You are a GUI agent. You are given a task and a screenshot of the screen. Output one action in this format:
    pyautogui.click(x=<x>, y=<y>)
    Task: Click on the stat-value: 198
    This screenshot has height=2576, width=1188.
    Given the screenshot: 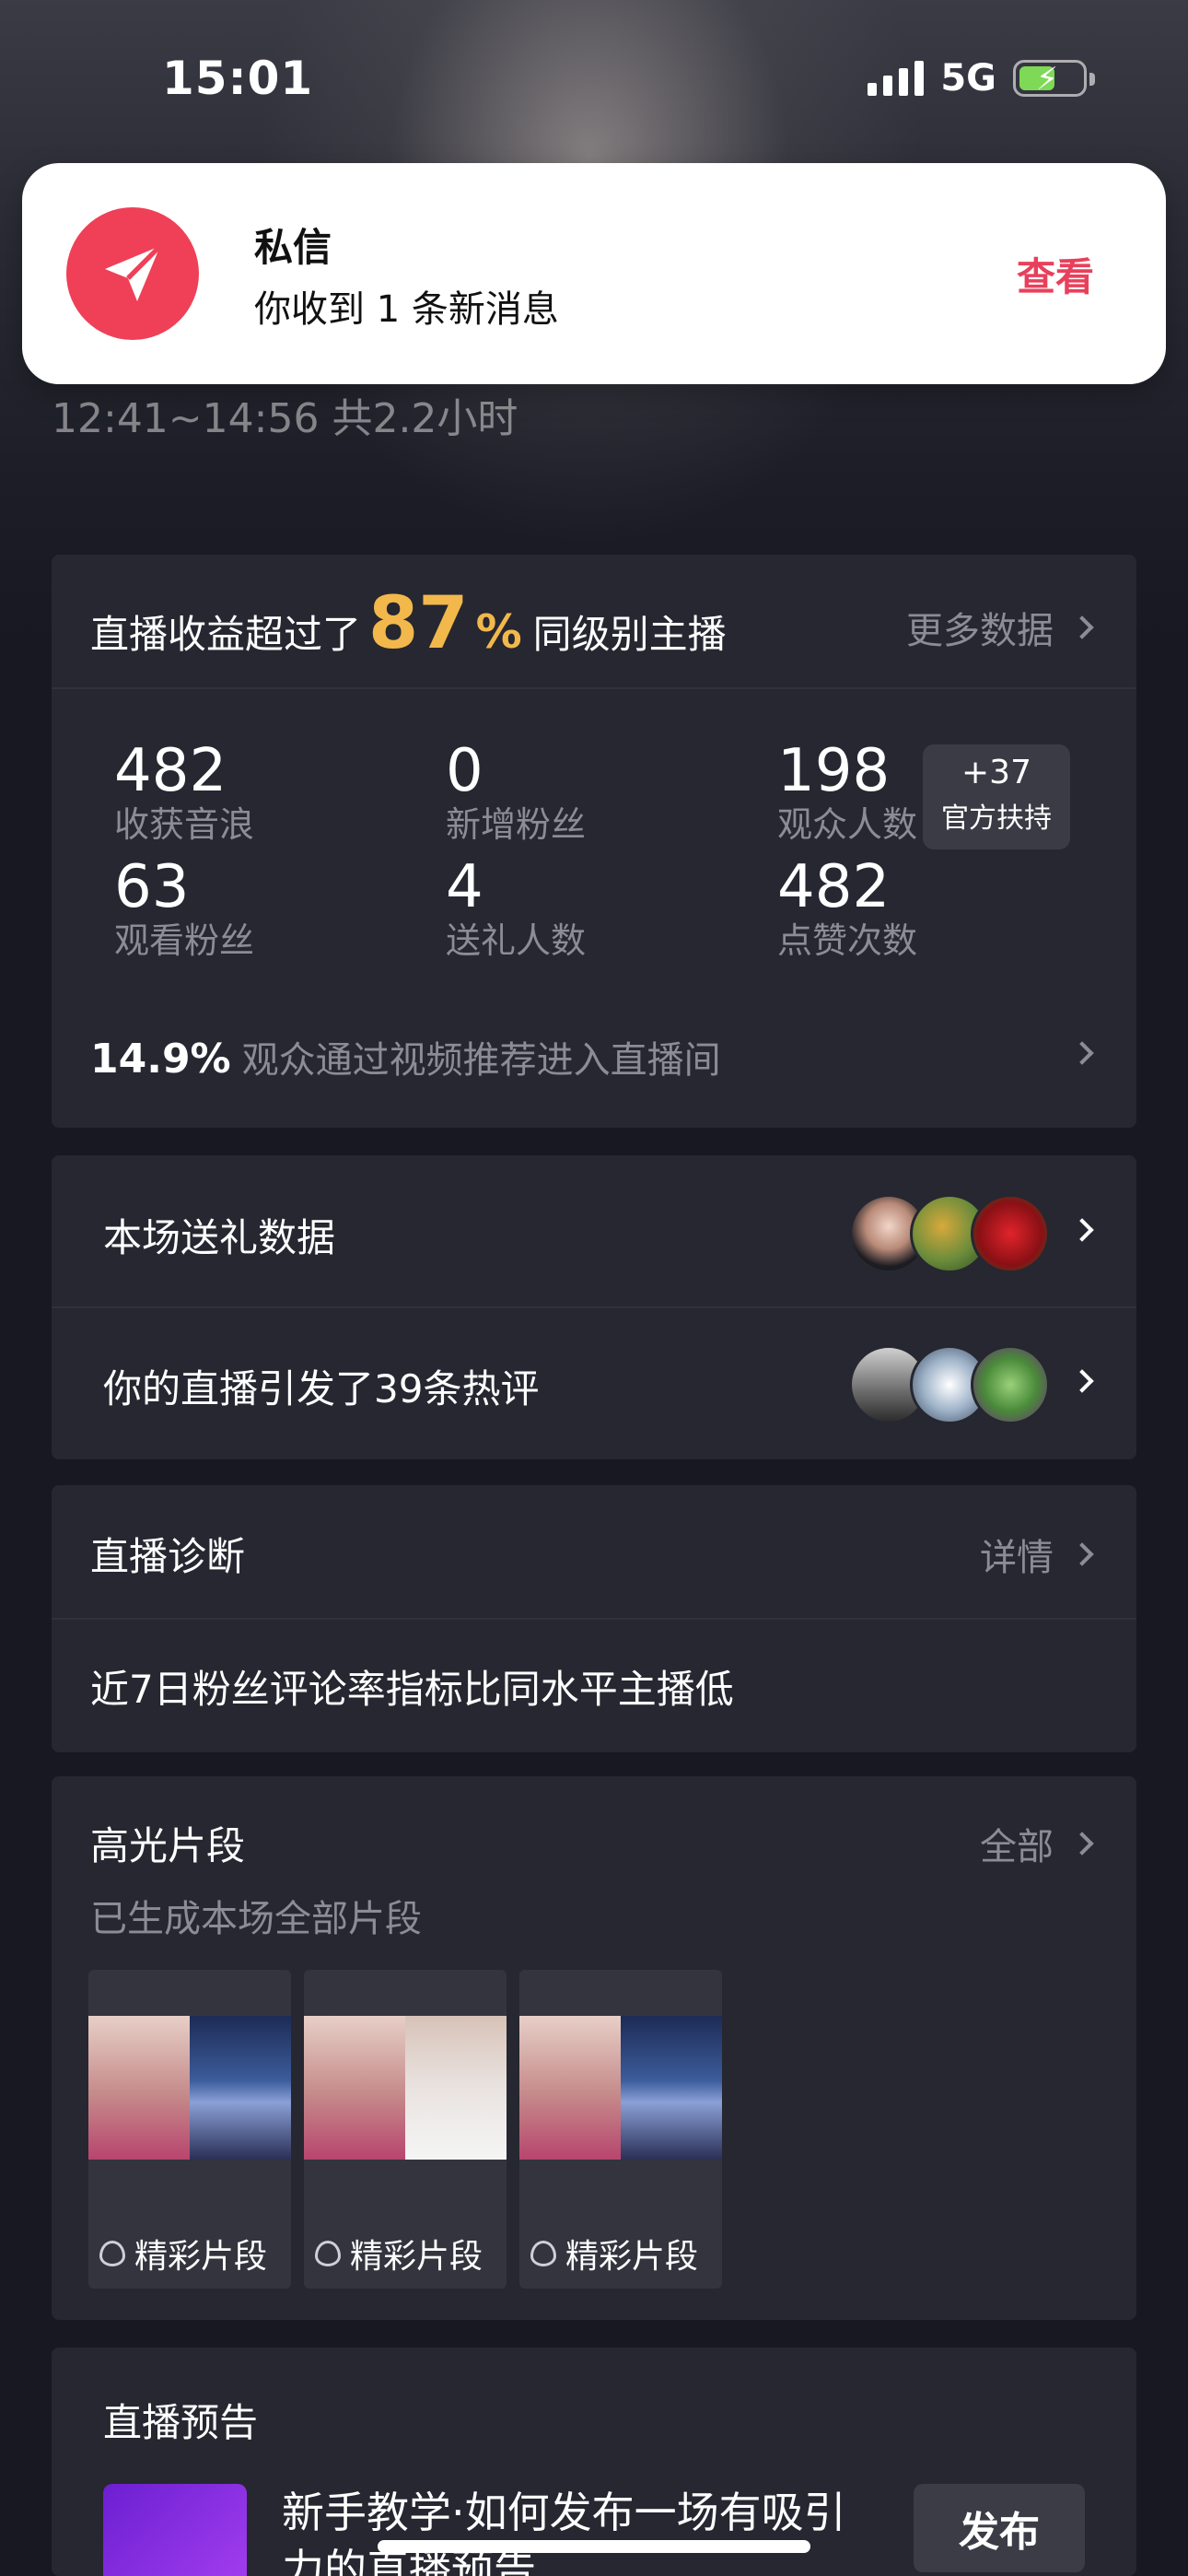 What is the action you would take?
    pyautogui.click(x=834, y=771)
    